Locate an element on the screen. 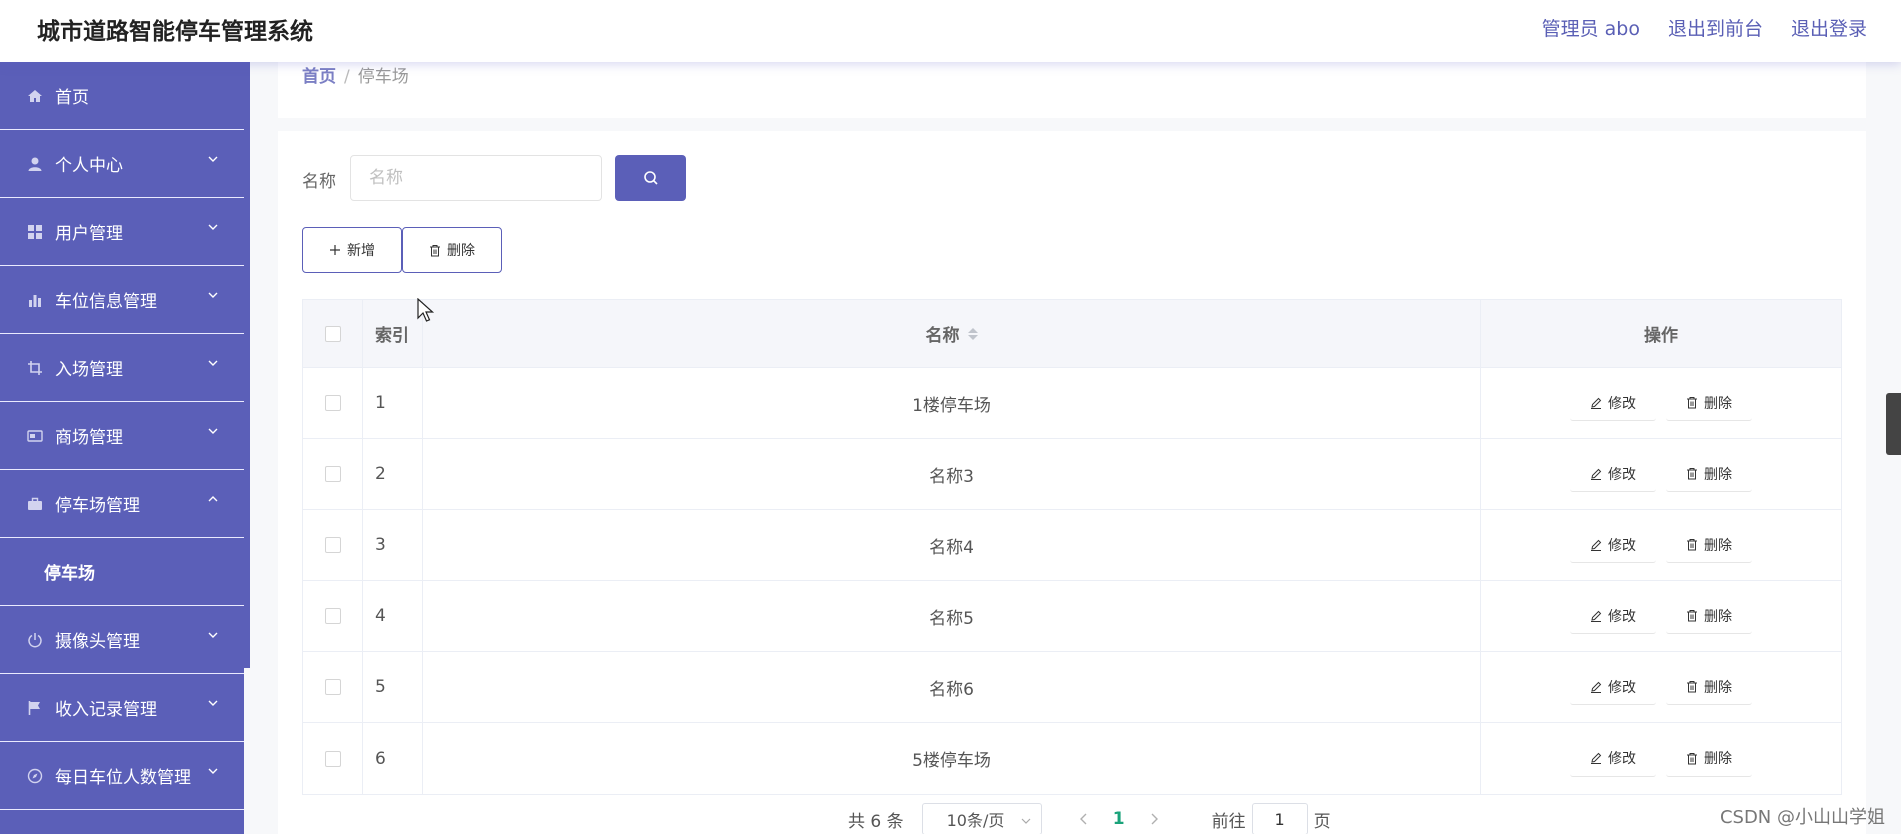 This screenshot has height=834, width=1901. header-name: 名称 is located at coordinates (952, 333).